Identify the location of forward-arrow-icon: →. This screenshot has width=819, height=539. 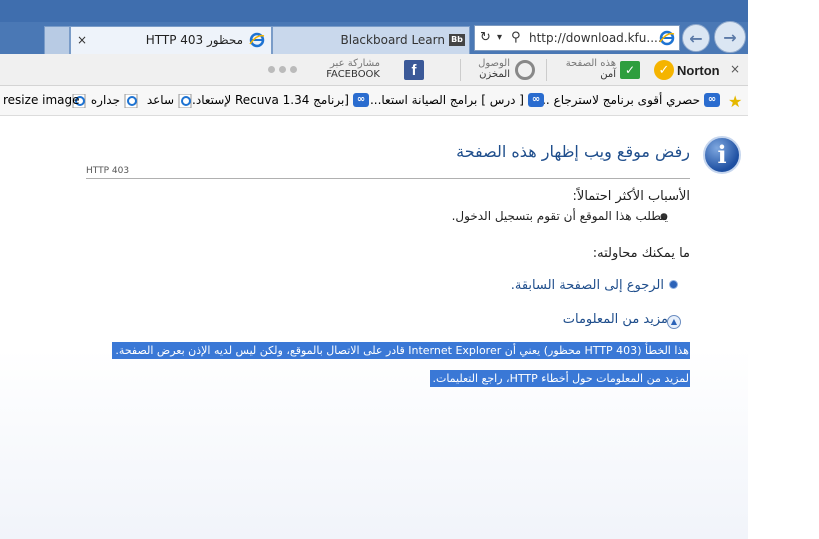
(730, 37).